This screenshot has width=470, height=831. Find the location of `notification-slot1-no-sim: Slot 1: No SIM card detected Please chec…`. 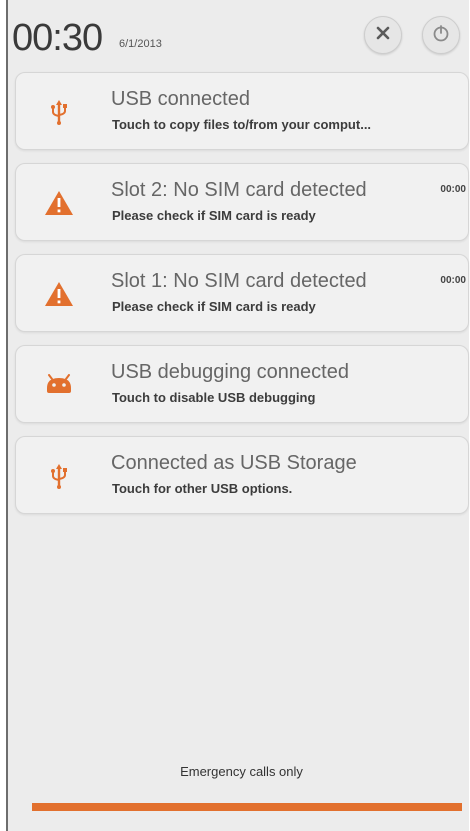

notification-slot1-no-sim: Slot 1: No SIM card detected Please chec… is located at coordinates (242, 293).